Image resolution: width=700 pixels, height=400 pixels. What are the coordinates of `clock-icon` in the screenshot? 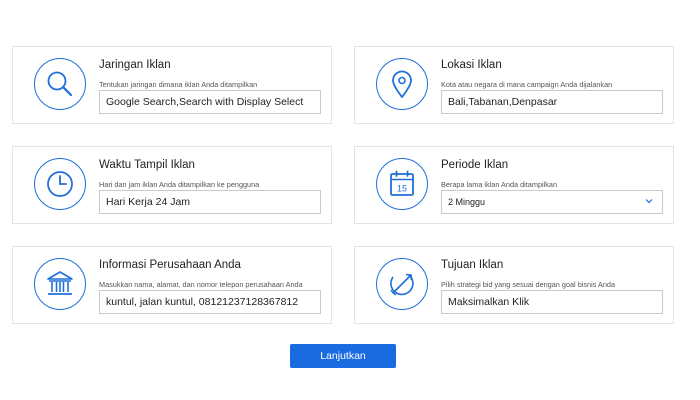 It's located at (60, 184).